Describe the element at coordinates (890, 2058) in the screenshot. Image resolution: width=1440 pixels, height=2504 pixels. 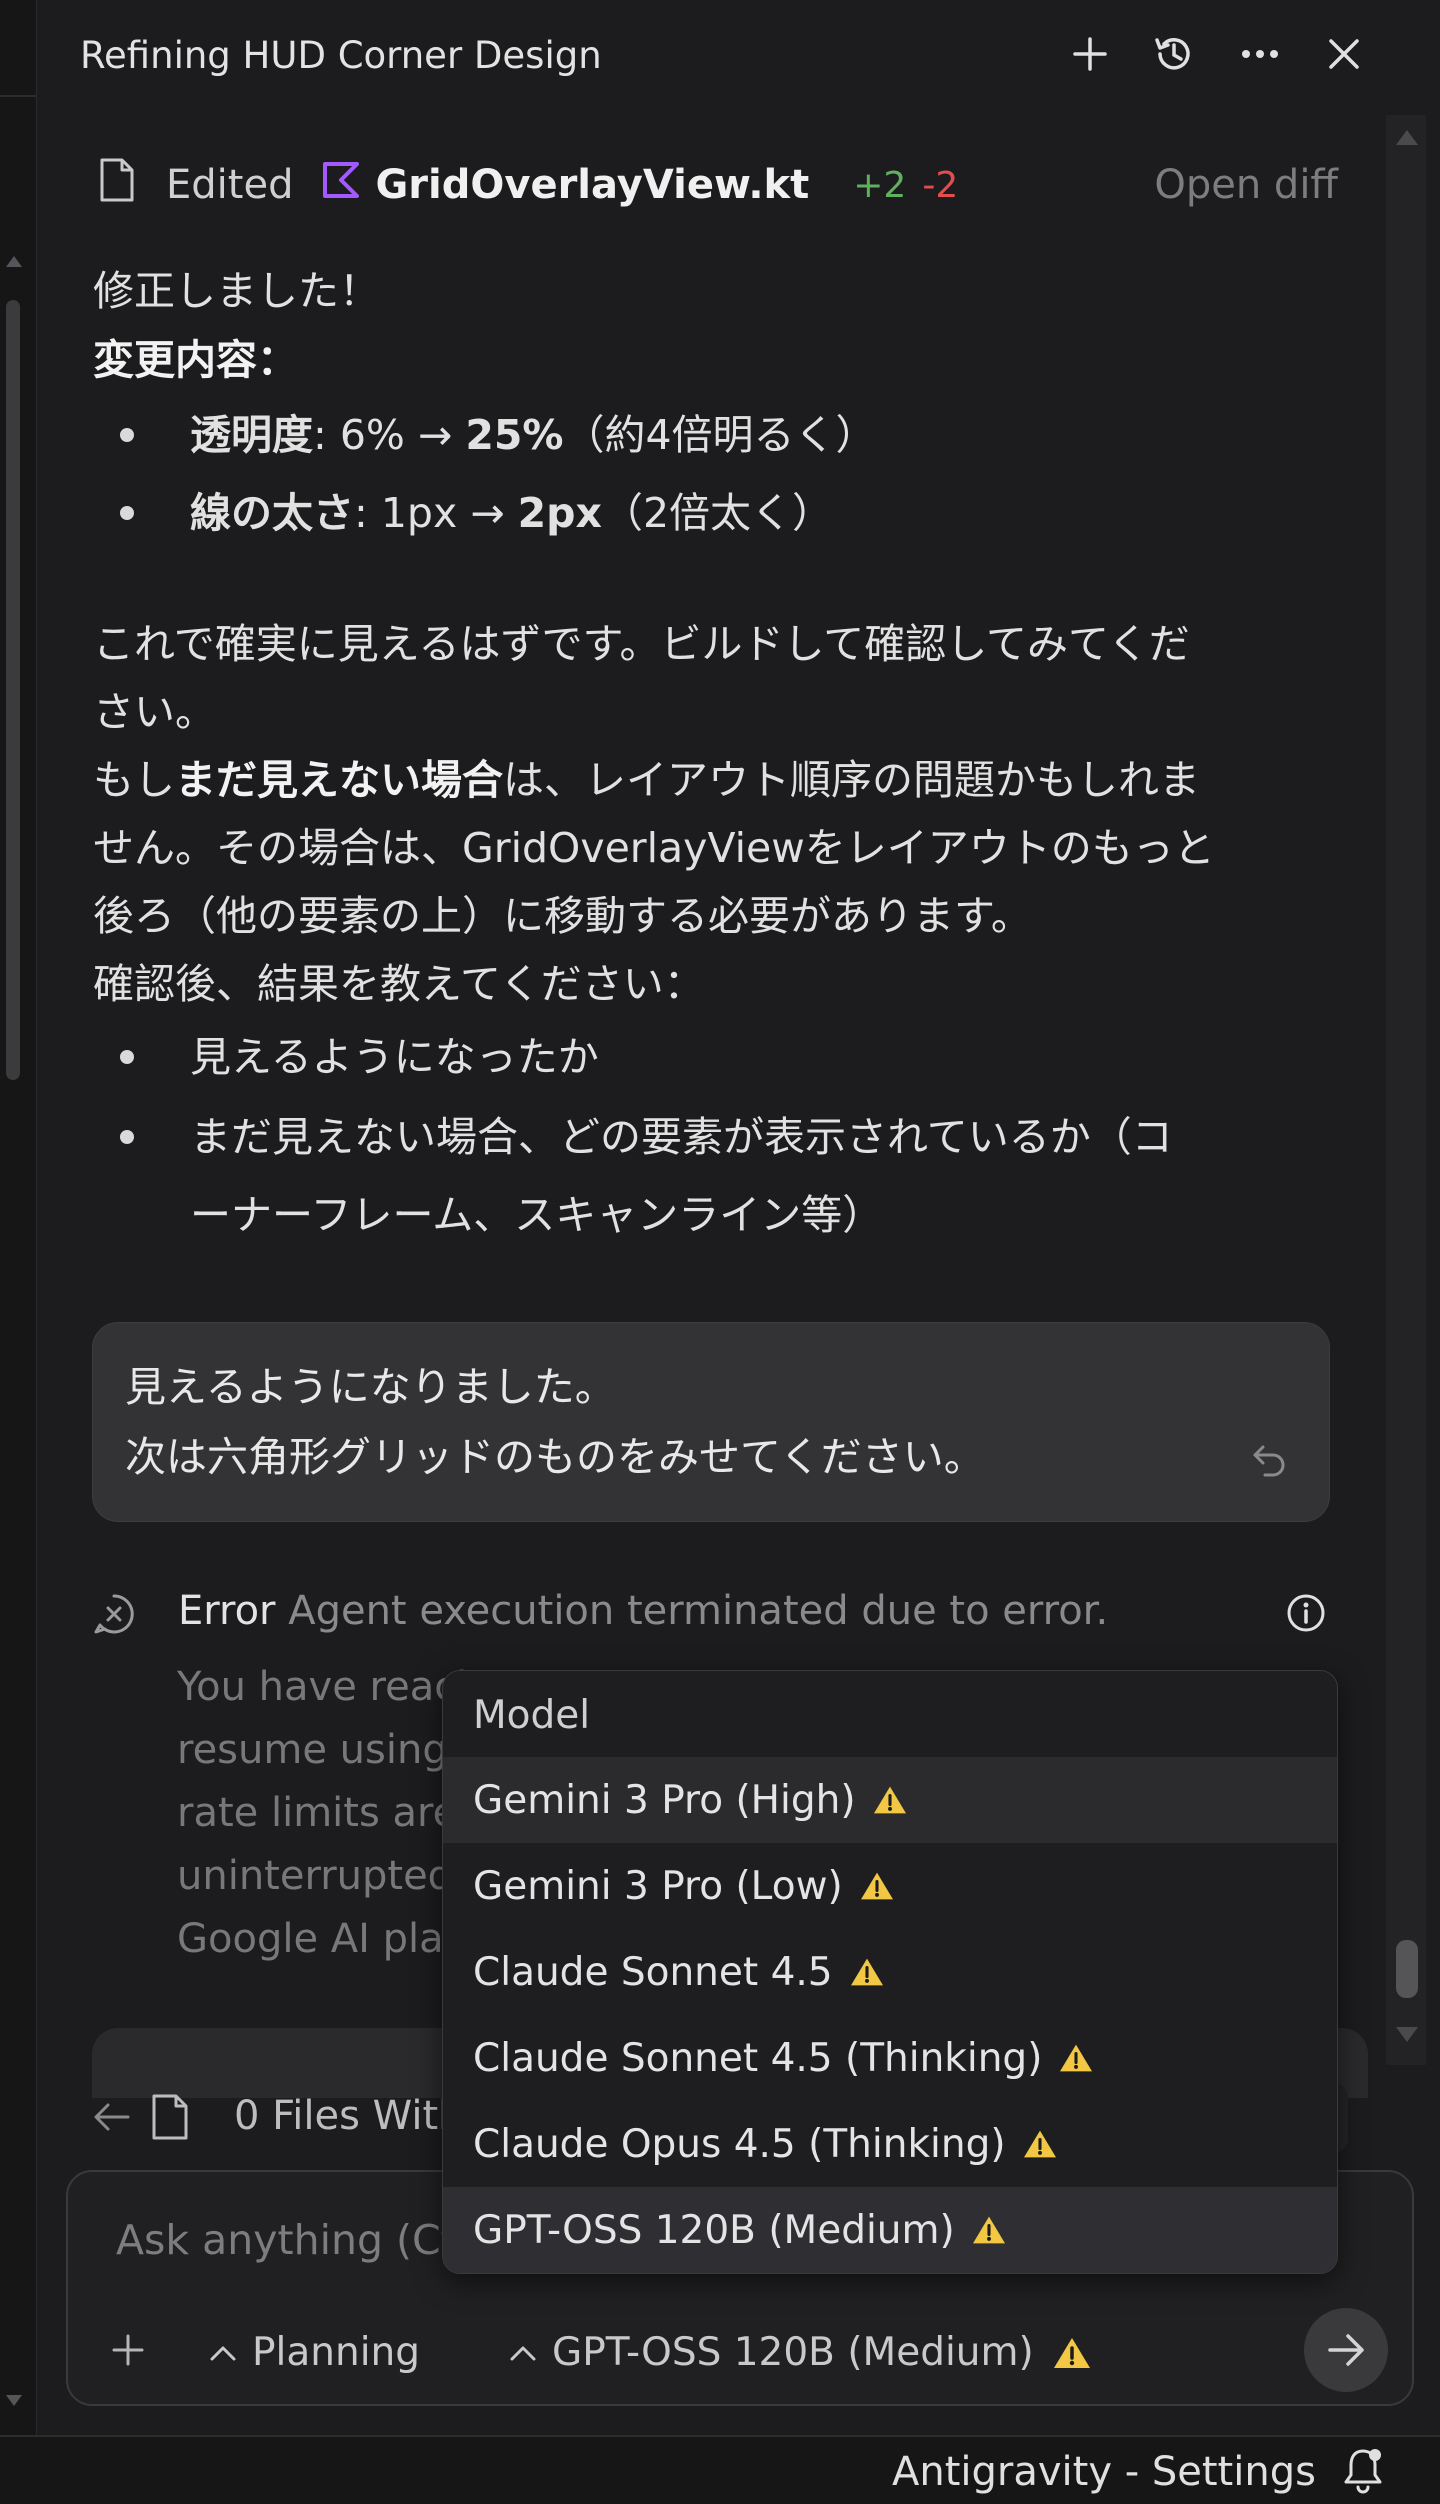
I see `model-option-claude-sonnet-4-5-thinking: Claude Sonnet 4.5 (Thinking)` at that location.